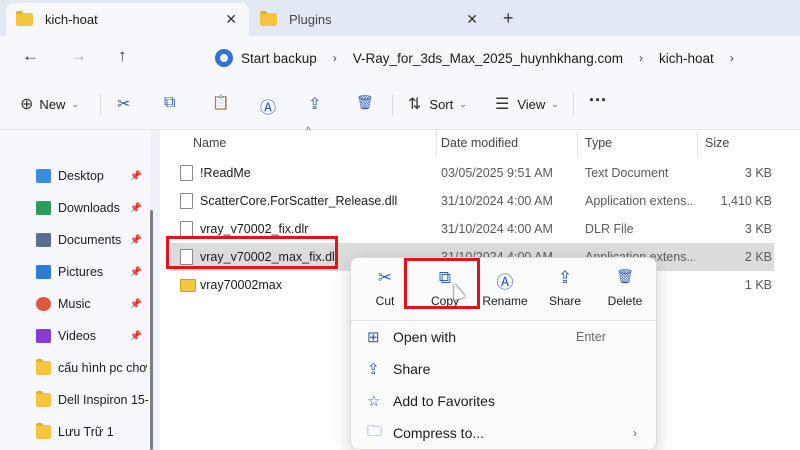 Image resolution: width=800 pixels, height=450 pixels. I want to click on sidebar-scrollbar, so click(151, 330).